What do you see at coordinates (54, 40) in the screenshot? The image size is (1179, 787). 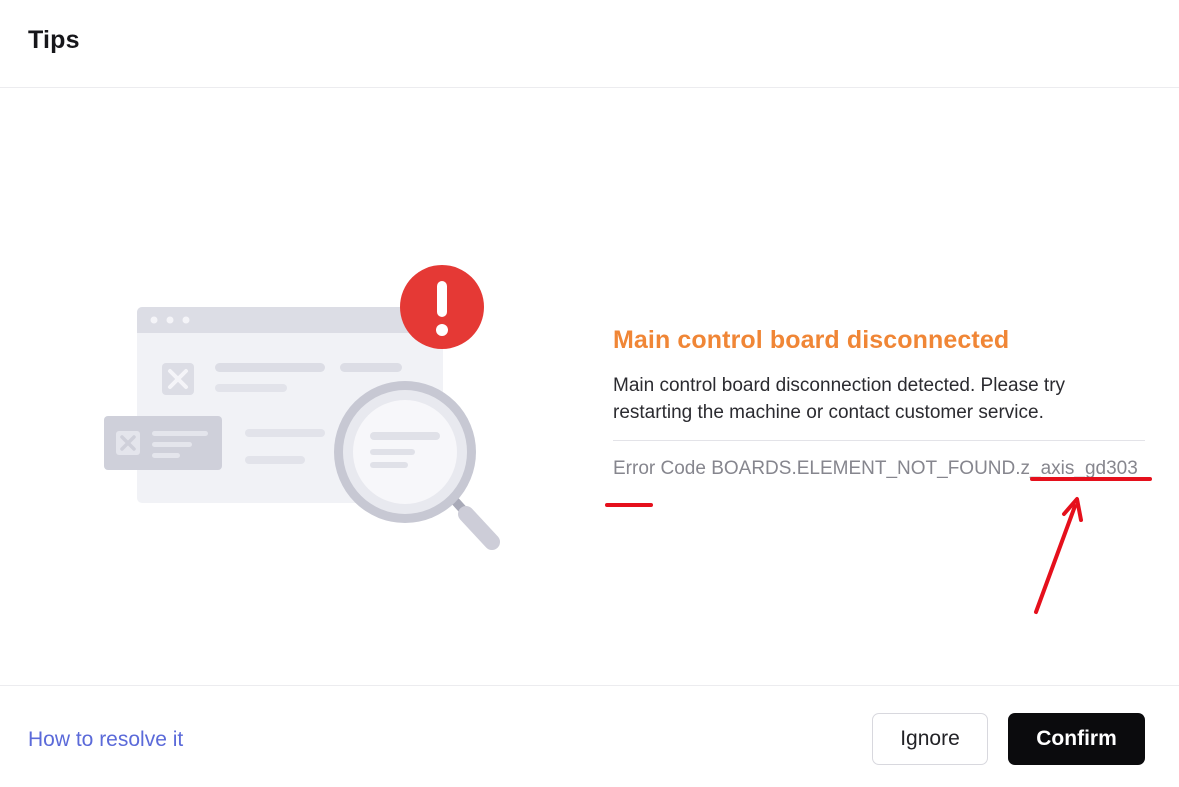 I see `dialog-title: Tips` at bounding box center [54, 40].